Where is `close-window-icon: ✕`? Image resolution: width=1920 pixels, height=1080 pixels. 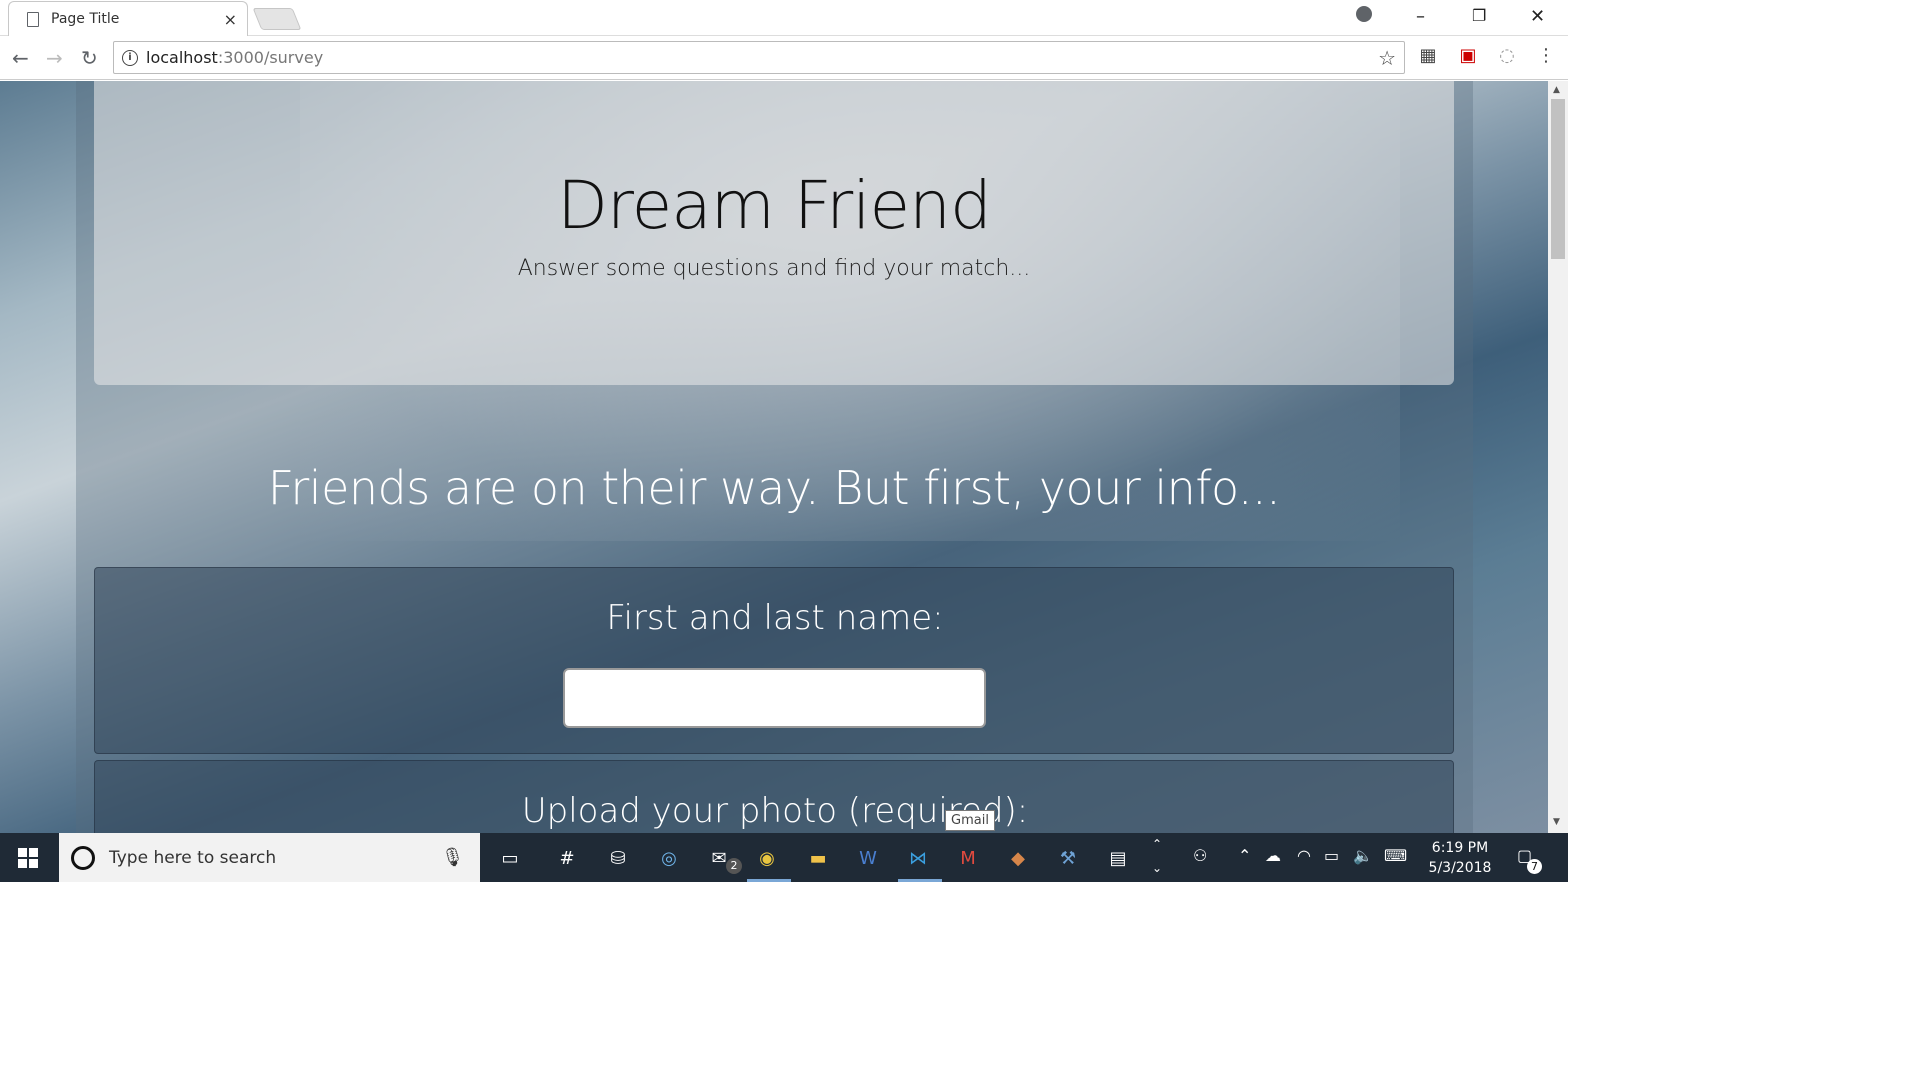 close-window-icon: ✕ is located at coordinates (1537, 16).